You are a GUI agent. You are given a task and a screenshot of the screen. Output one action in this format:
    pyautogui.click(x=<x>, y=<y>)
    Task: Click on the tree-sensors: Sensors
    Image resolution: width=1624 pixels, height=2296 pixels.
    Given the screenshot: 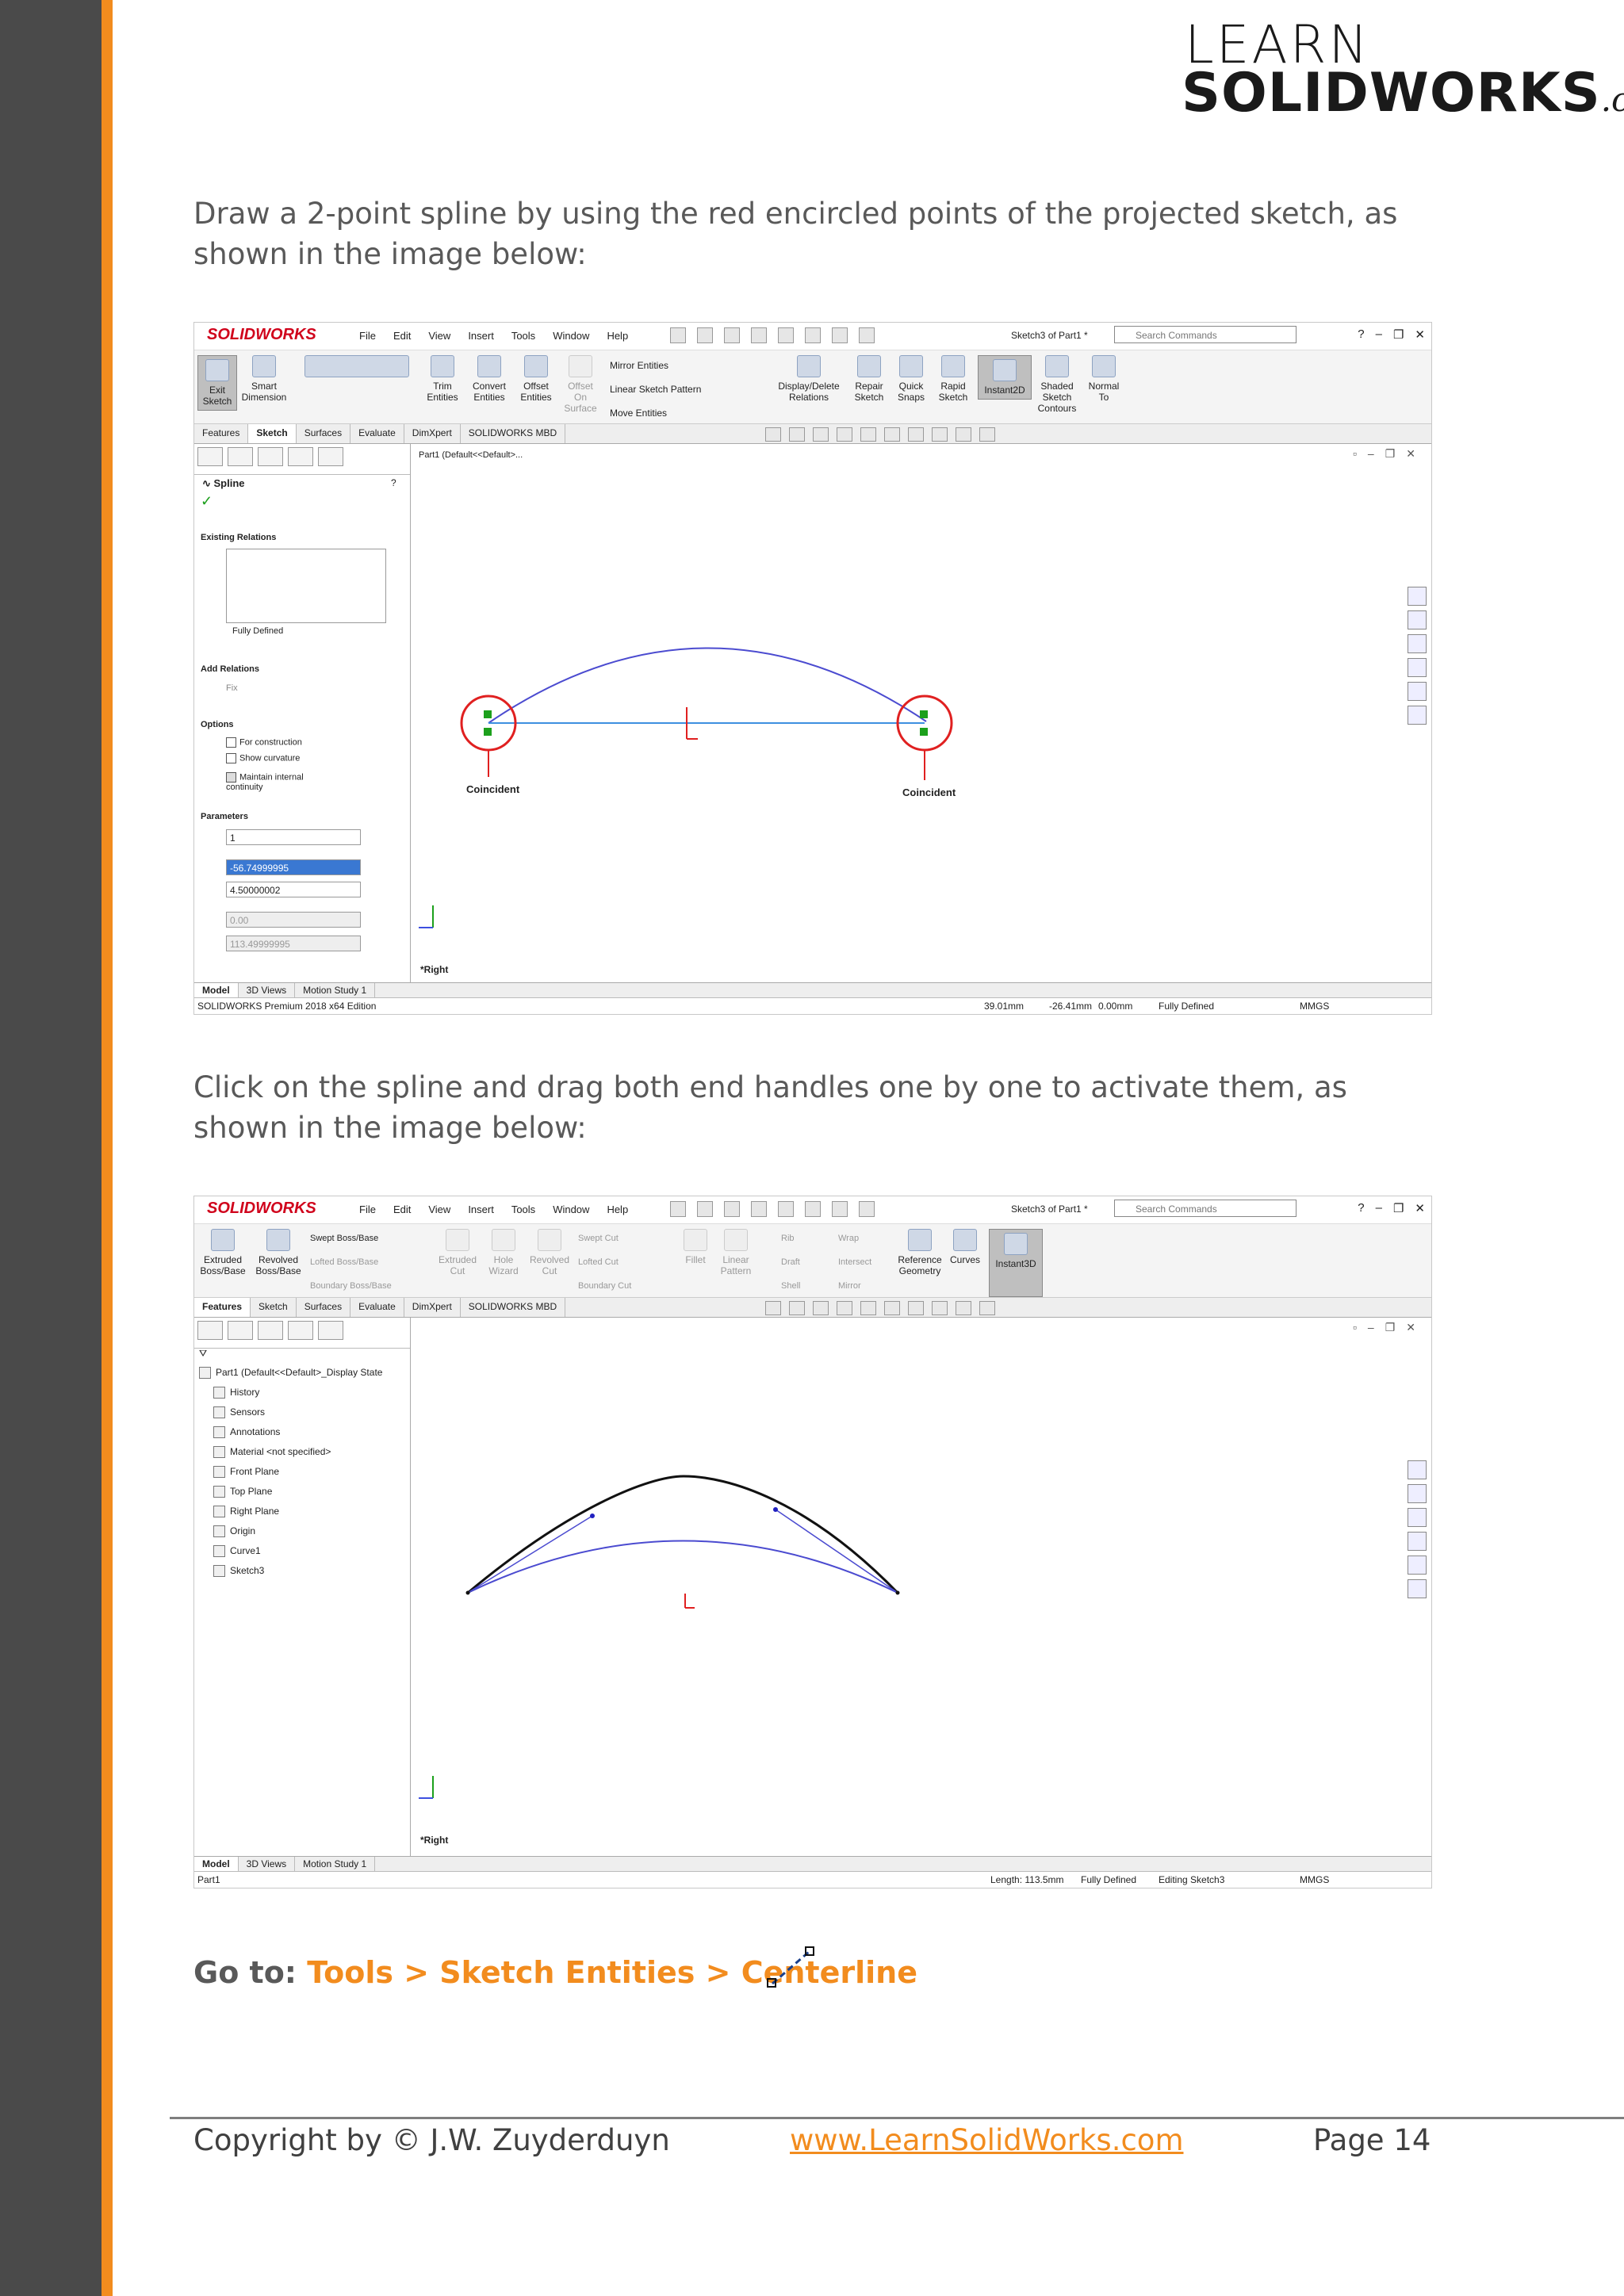 What is the action you would take?
    pyautogui.click(x=239, y=1412)
    